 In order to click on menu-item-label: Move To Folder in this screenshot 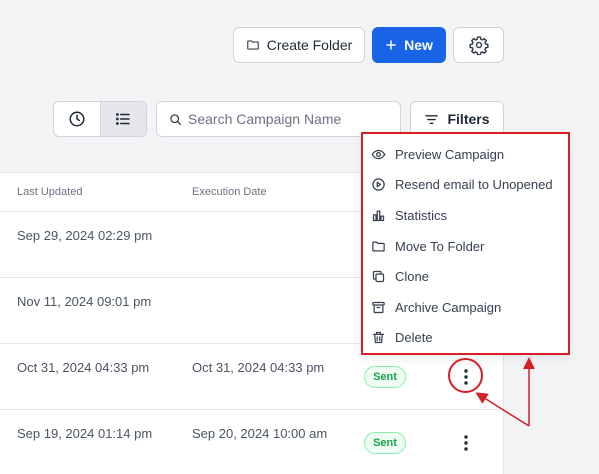, I will do `click(440, 246)`.